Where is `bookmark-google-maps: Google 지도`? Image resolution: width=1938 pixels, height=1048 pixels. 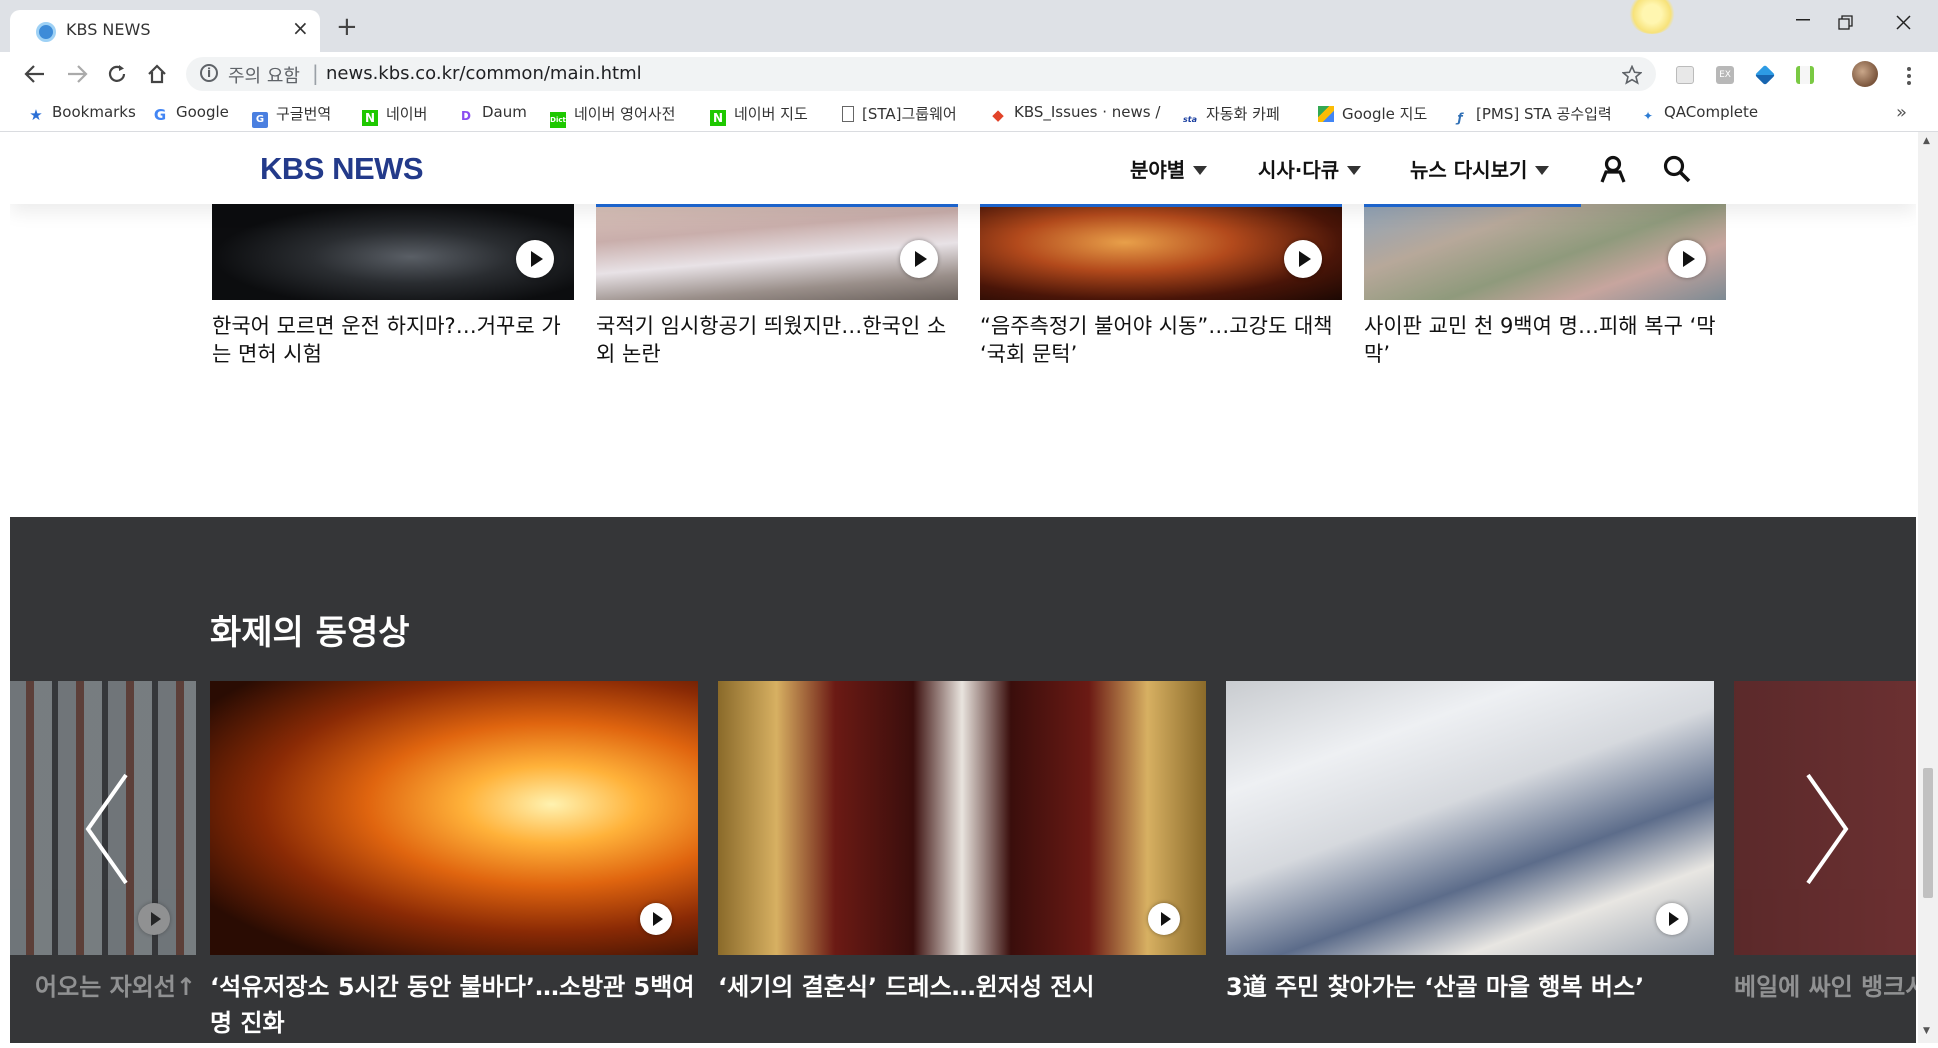
bookmark-google-maps: Google 지도 is located at coordinates (1372, 114).